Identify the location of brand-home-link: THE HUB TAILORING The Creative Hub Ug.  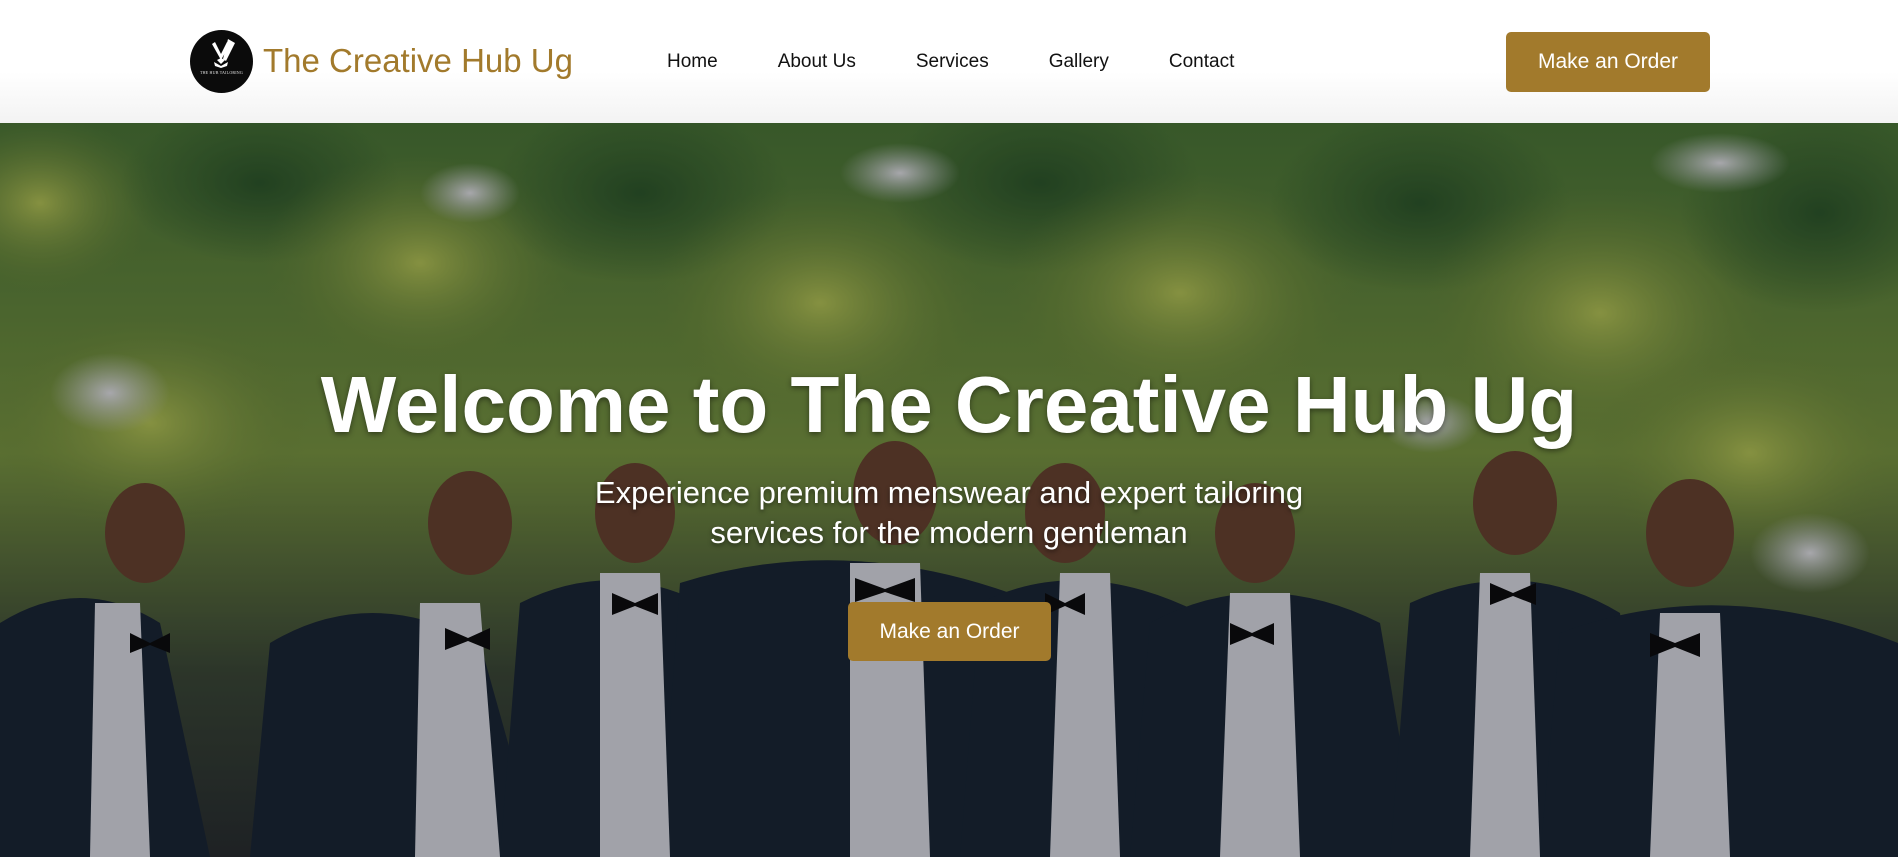
(381, 61).